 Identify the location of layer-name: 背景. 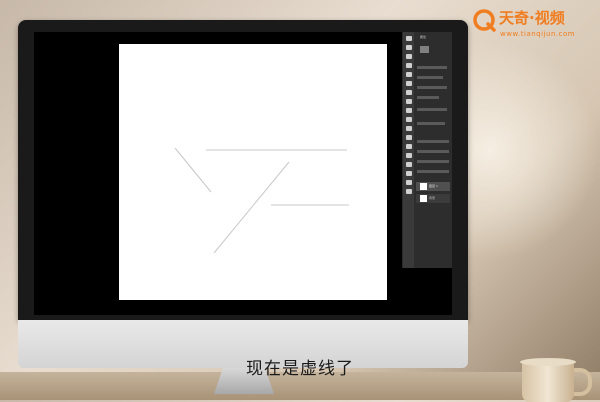
(432, 198).